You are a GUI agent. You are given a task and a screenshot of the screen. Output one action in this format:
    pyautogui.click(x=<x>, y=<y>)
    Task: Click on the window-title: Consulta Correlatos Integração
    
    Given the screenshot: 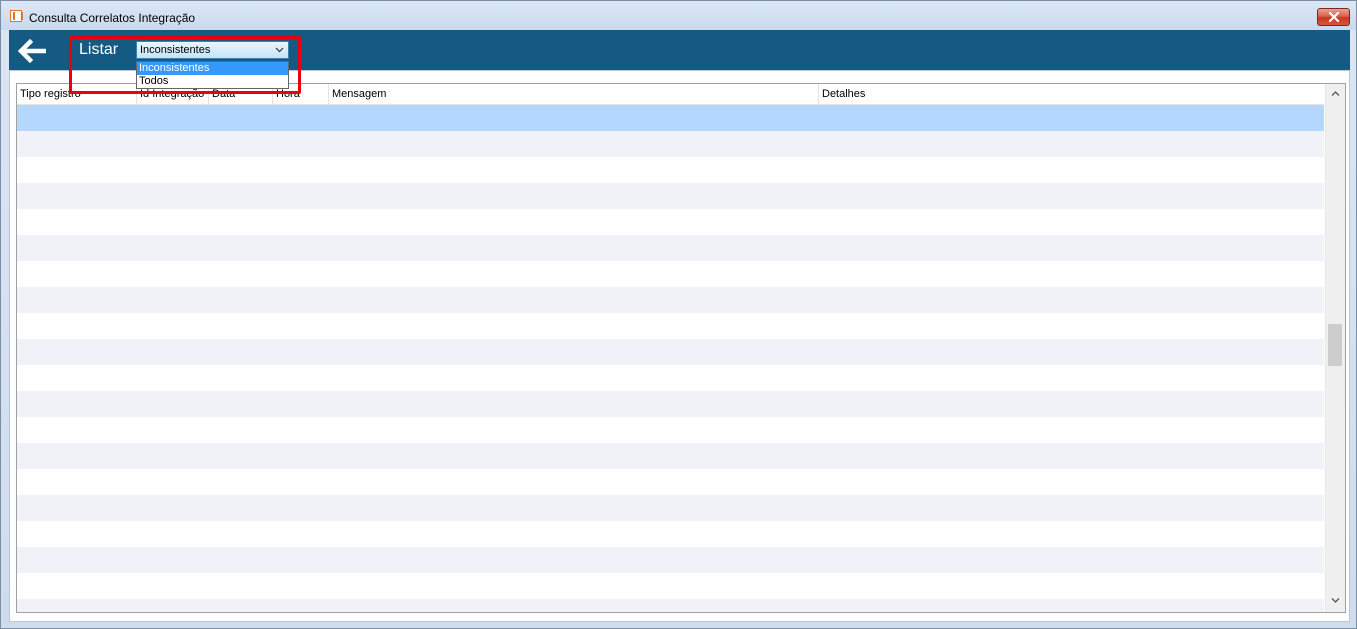 What is the action you would take?
    pyautogui.click(x=112, y=18)
    